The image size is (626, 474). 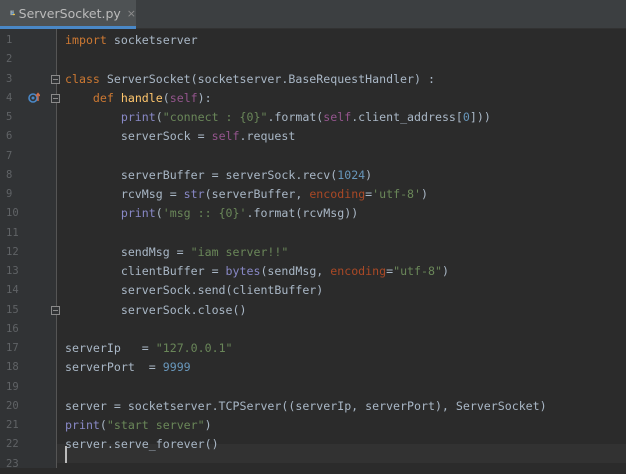 What do you see at coordinates (9, 40) in the screenshot?
I see `line-number: 1` at bounding box center [9, 40].